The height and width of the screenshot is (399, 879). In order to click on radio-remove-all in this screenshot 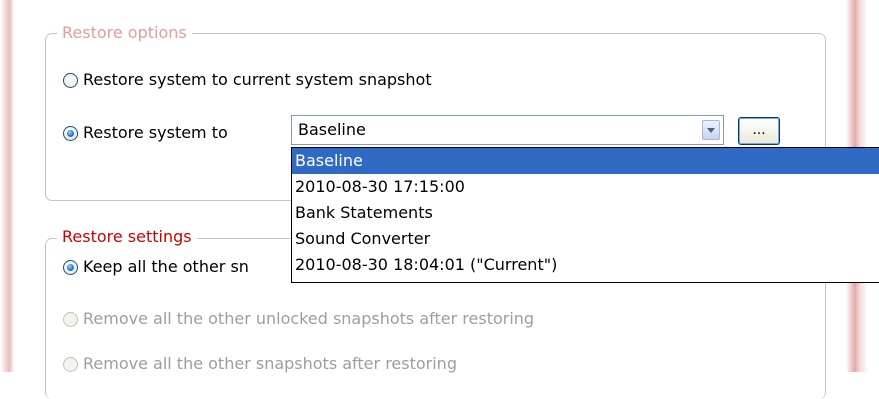, I will do `click(70, 364)`.